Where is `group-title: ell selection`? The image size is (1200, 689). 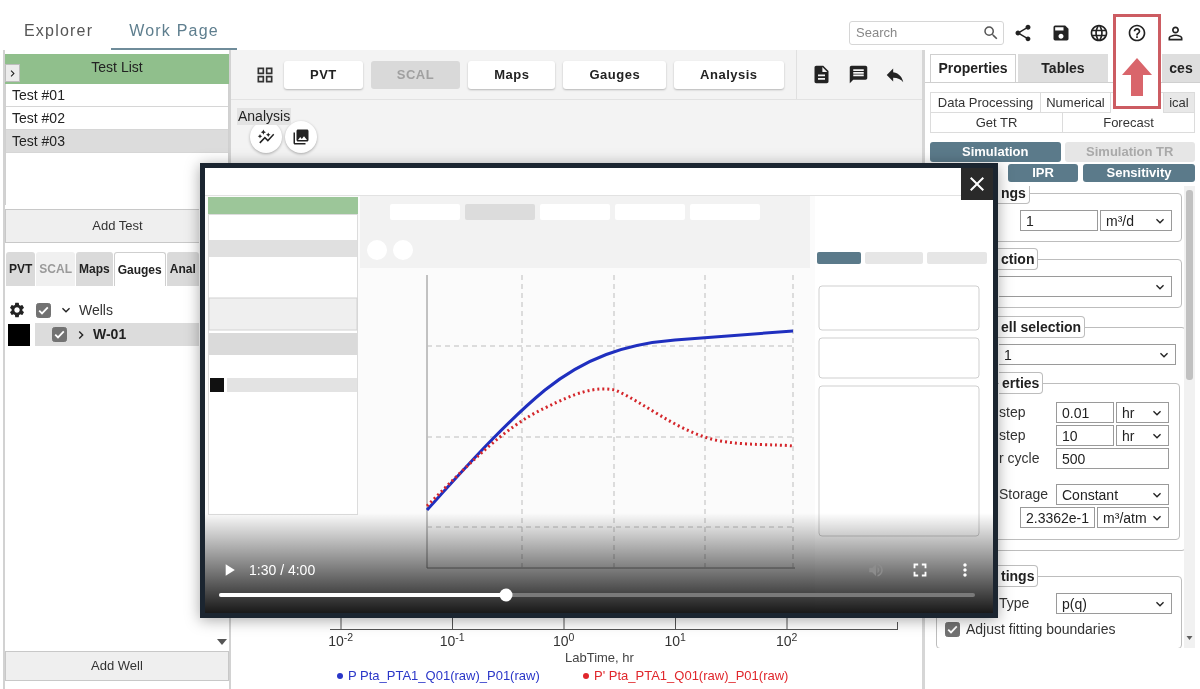
group-title: ell selection is located at coordinates (1042, 327).